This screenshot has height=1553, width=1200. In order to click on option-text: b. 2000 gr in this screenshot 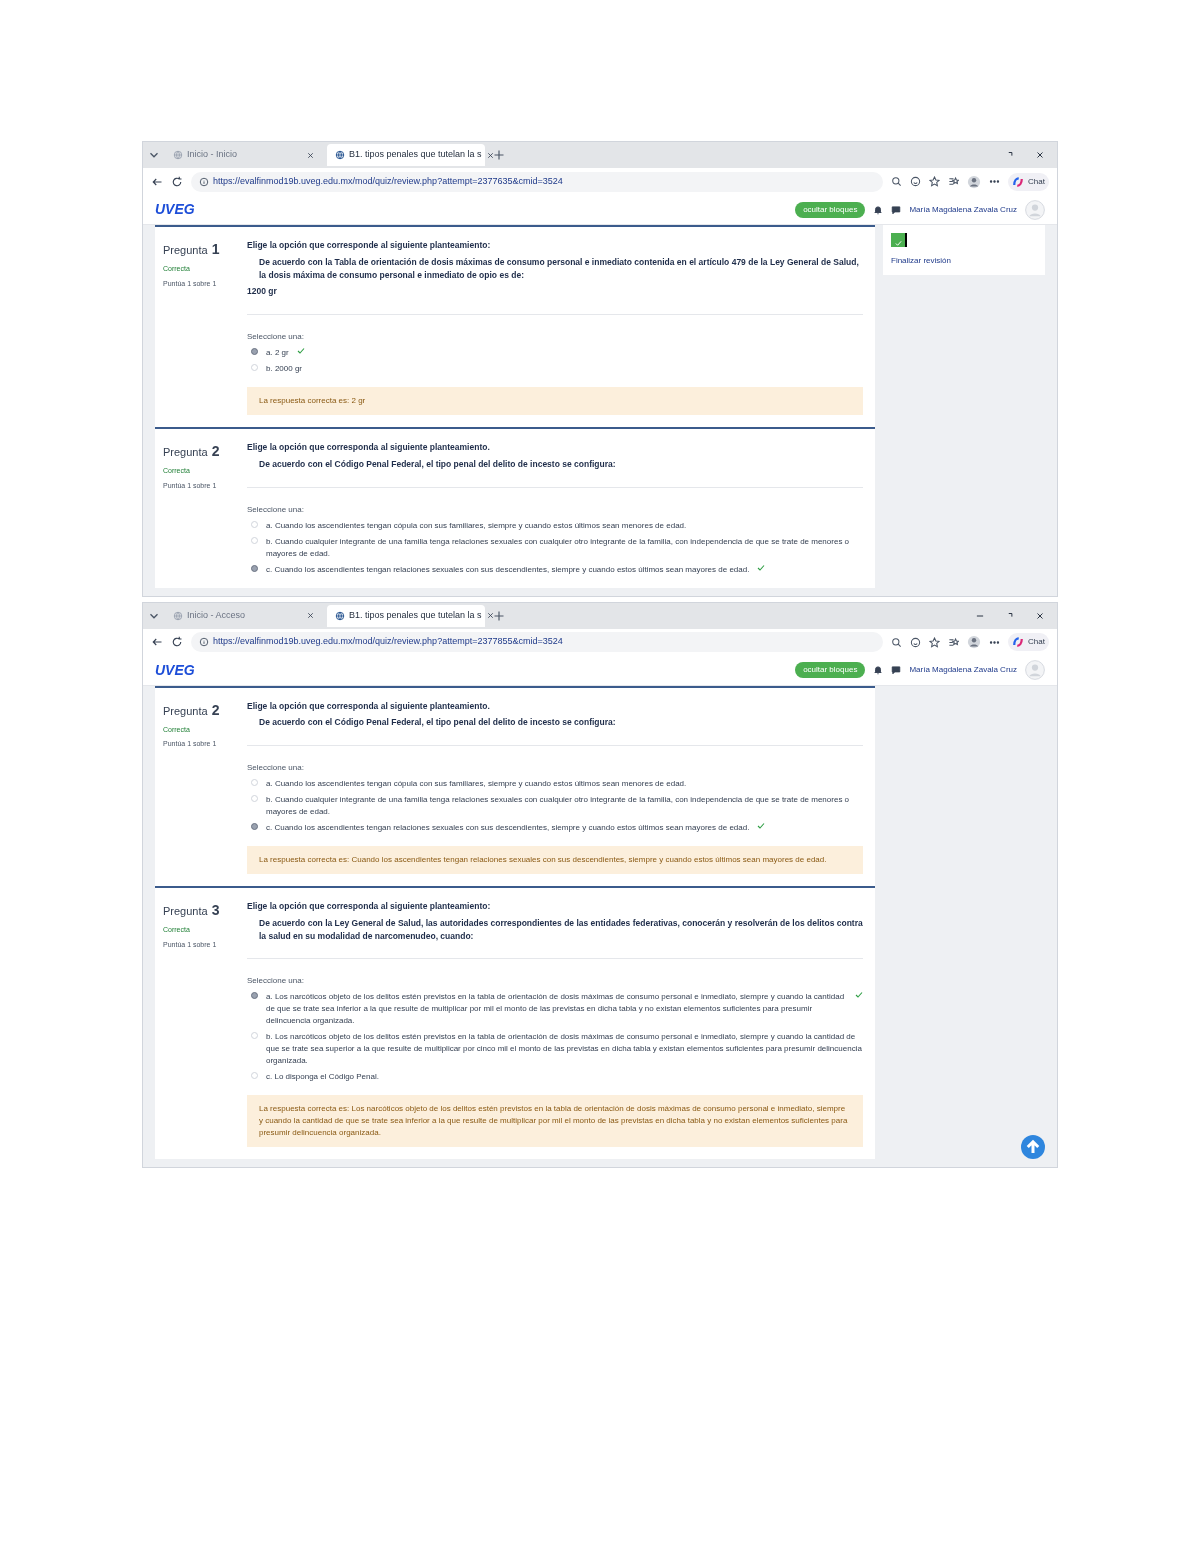, I will do `click(284, 369)`.